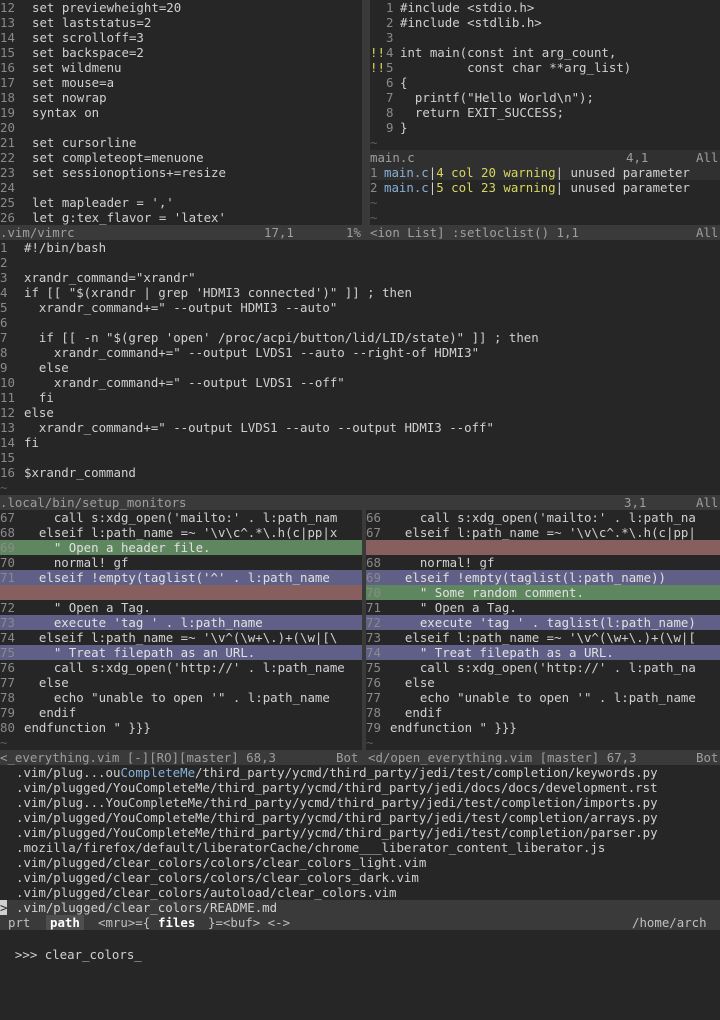  I want to click on code-line: 69 elseif !empty(taglist(l:path_name)), so click(543, 577).